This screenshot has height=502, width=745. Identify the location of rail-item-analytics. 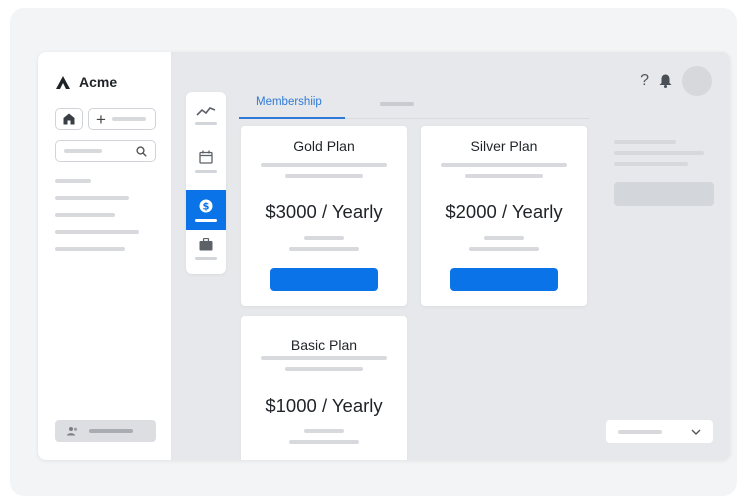
(206, 115).